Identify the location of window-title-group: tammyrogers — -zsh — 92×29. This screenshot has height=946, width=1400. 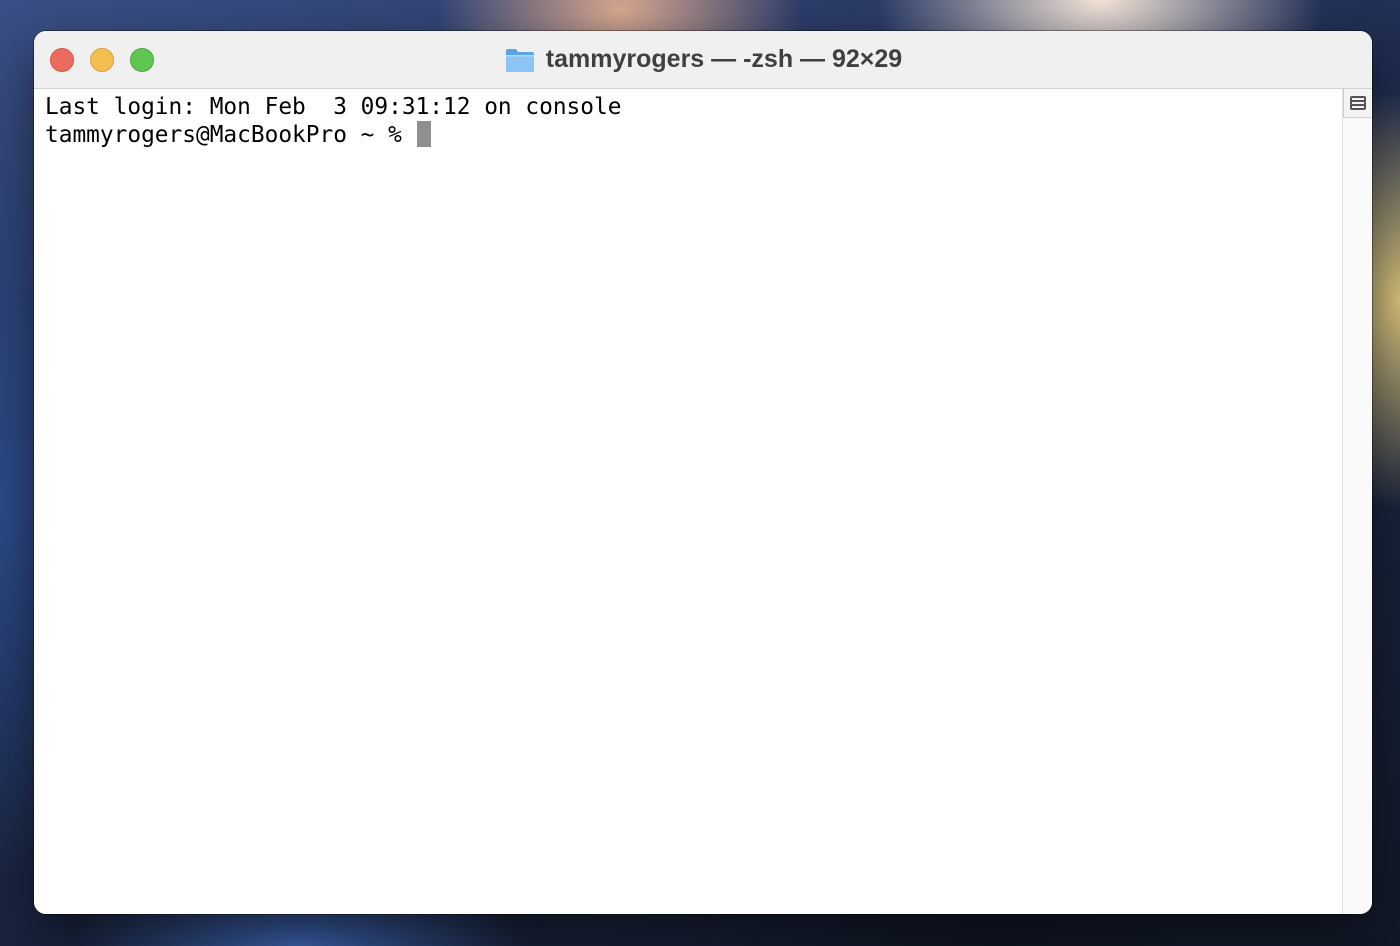
(703, 59).